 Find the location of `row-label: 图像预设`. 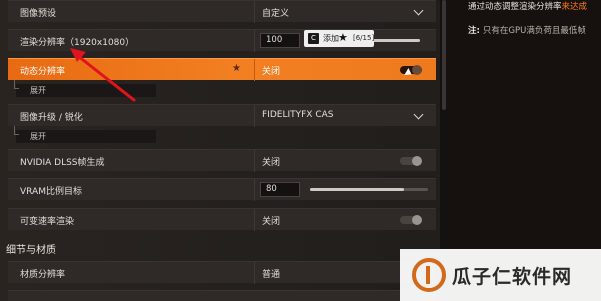

row-label: 图像预设 is located at coordinates (38, 14).